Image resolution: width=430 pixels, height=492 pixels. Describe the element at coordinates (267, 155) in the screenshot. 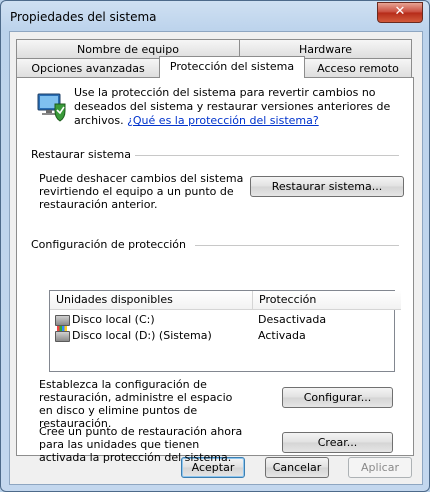

I see `restore-section-divider` at that location.